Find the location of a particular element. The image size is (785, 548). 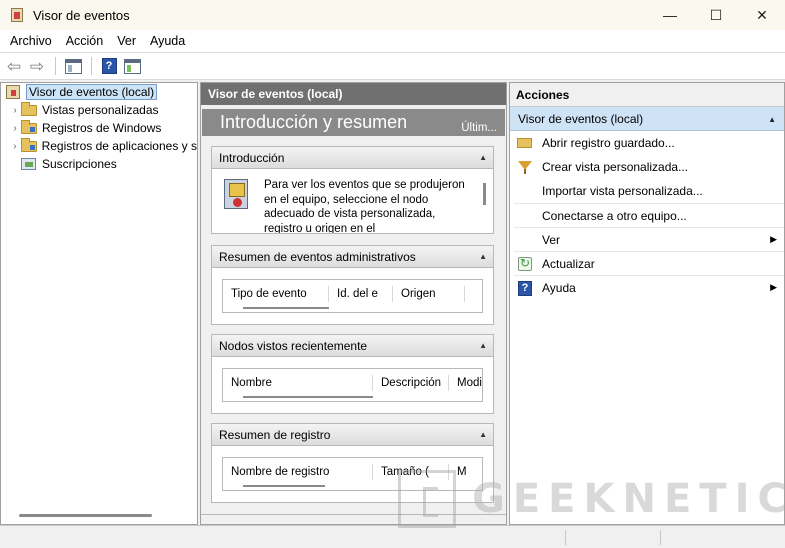

action-label: Actualizar is located at coordinates (568, 263).